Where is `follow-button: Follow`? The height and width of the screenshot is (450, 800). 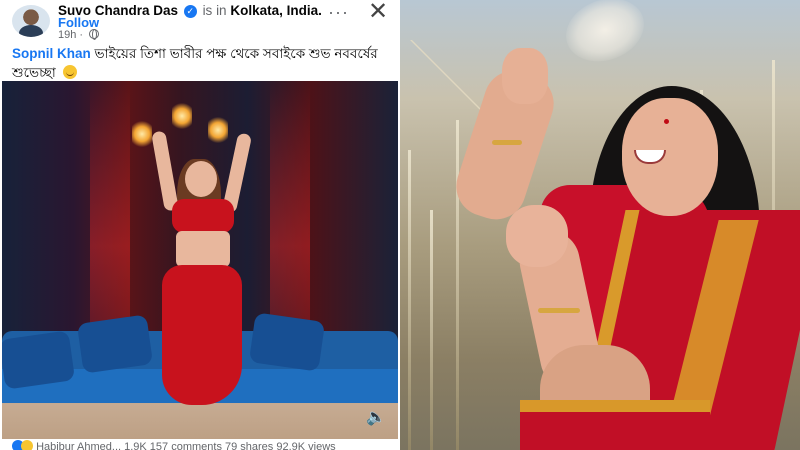
follow-button: Follow is located at coordinates (78, 22).